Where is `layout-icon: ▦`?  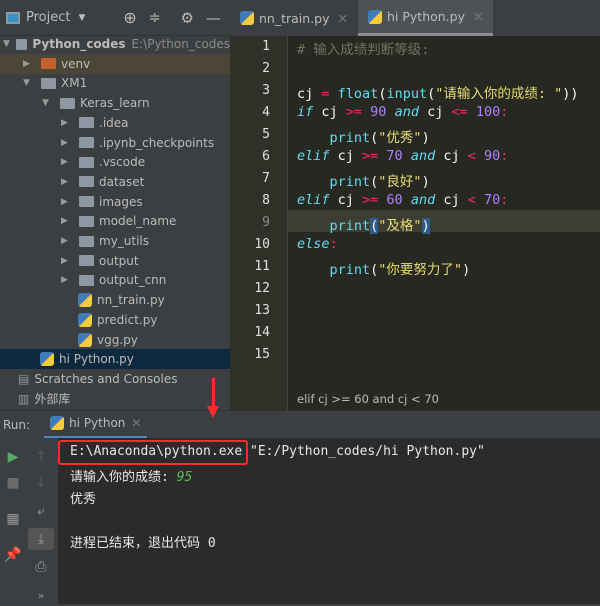
layout-icon: ▦ is located at coordinates (13, 519).